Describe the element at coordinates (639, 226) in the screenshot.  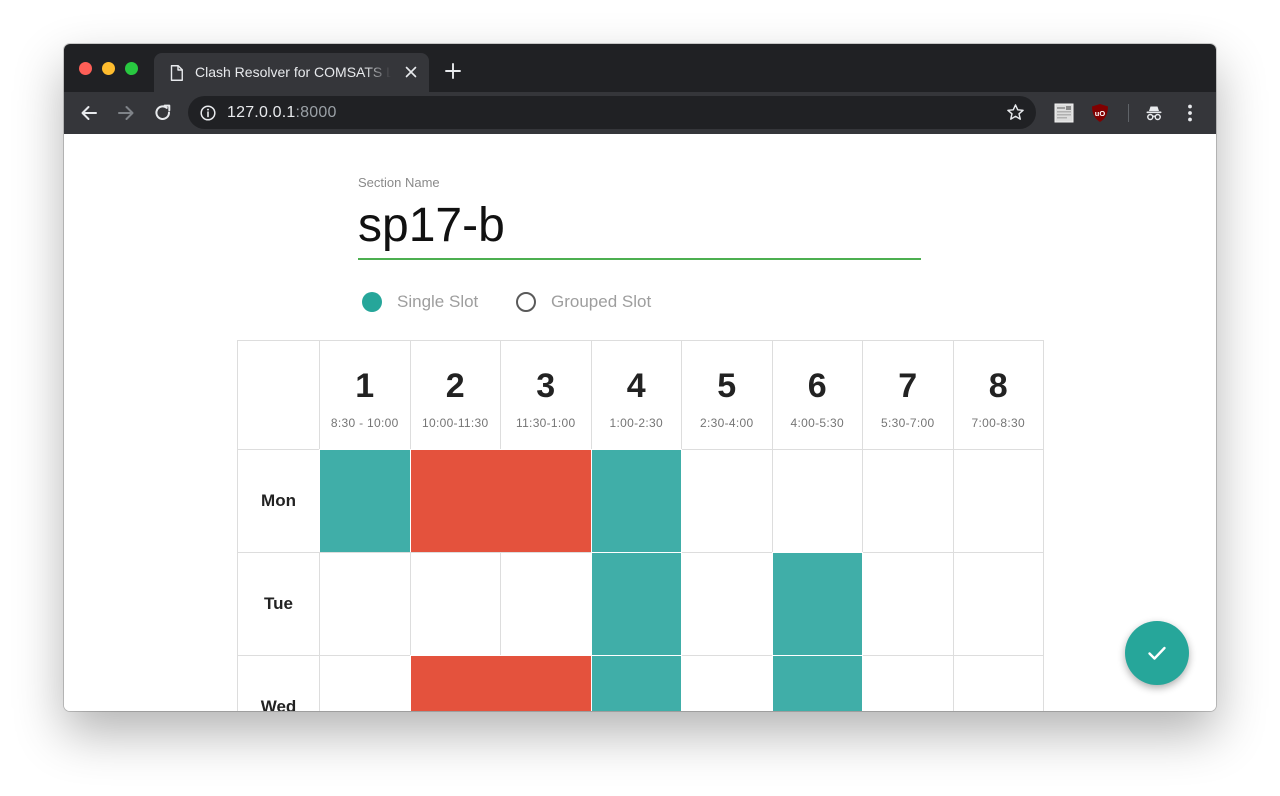
I see `section-name-input` at that location.